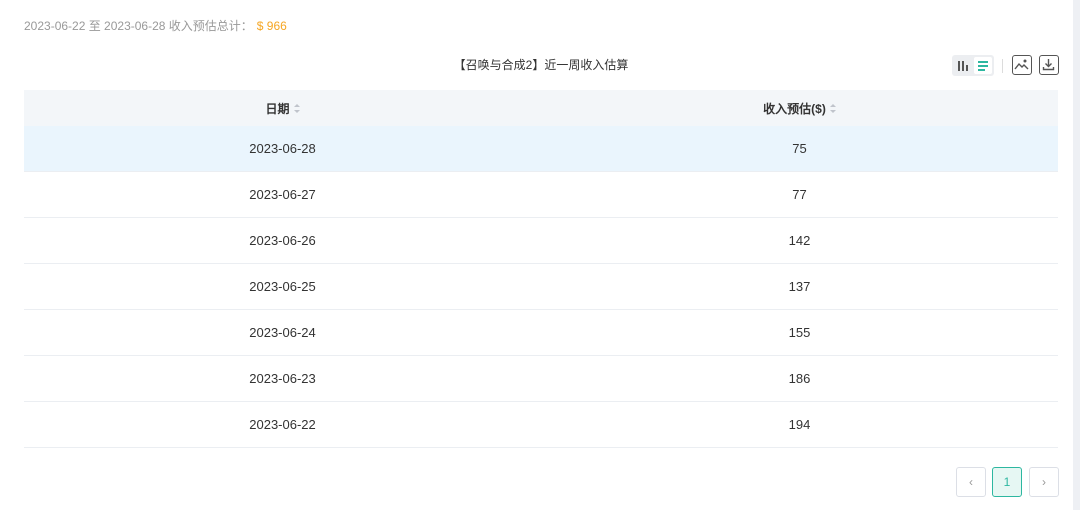 Image resolution: width=1080 pixels, height=510 pixels. Describe the element at coordinates (541, 65) in the screenshot. I see `chart-title: 【召唤与合成2】近一周收入估算` at that location.